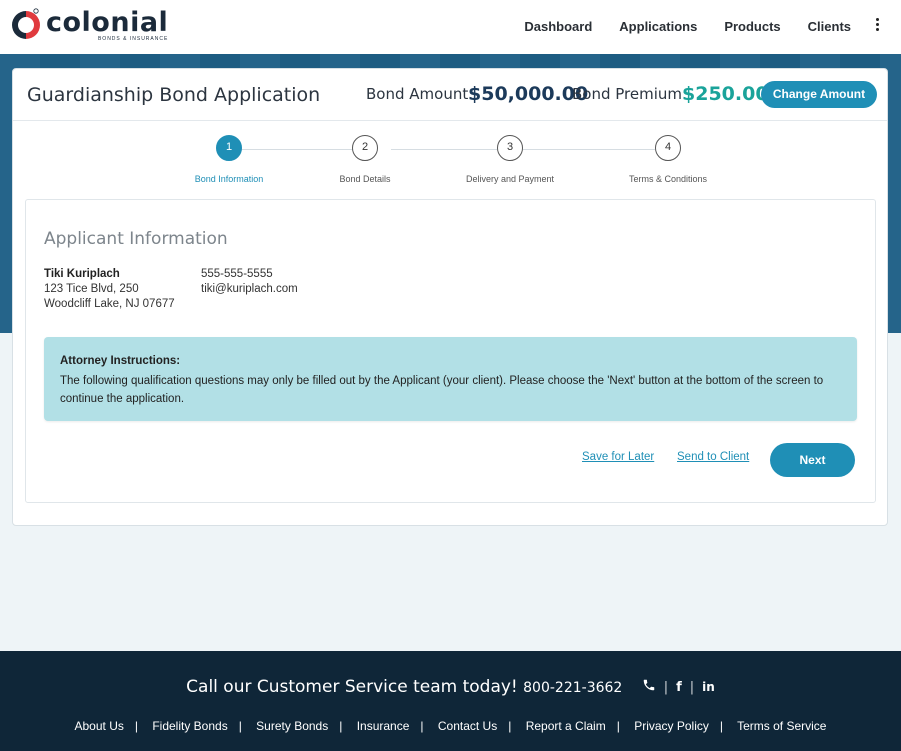 Image resolution: width=901 pixels, height=751 pixels. What do you see at coordinates (510, 179) in the screenshot?
I see `step-3-label: Delivery and Payment` at bounding box center [510, 179].